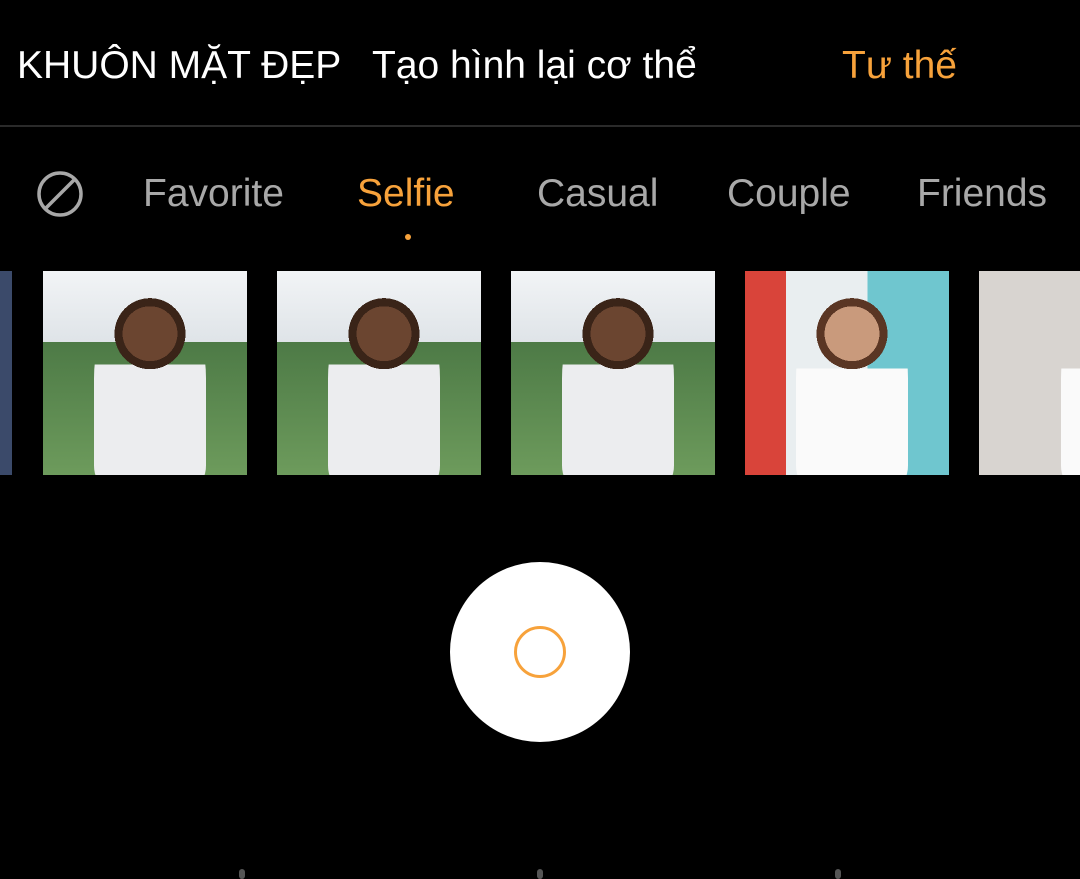 This screenshot has width=1080, height=879. What do you see at coordinates (179, 66) in the screenshot?
I see `mode-tab-beauty-face: KHUÔN MẶT ĐẸP` at bounding box center [179, 66].